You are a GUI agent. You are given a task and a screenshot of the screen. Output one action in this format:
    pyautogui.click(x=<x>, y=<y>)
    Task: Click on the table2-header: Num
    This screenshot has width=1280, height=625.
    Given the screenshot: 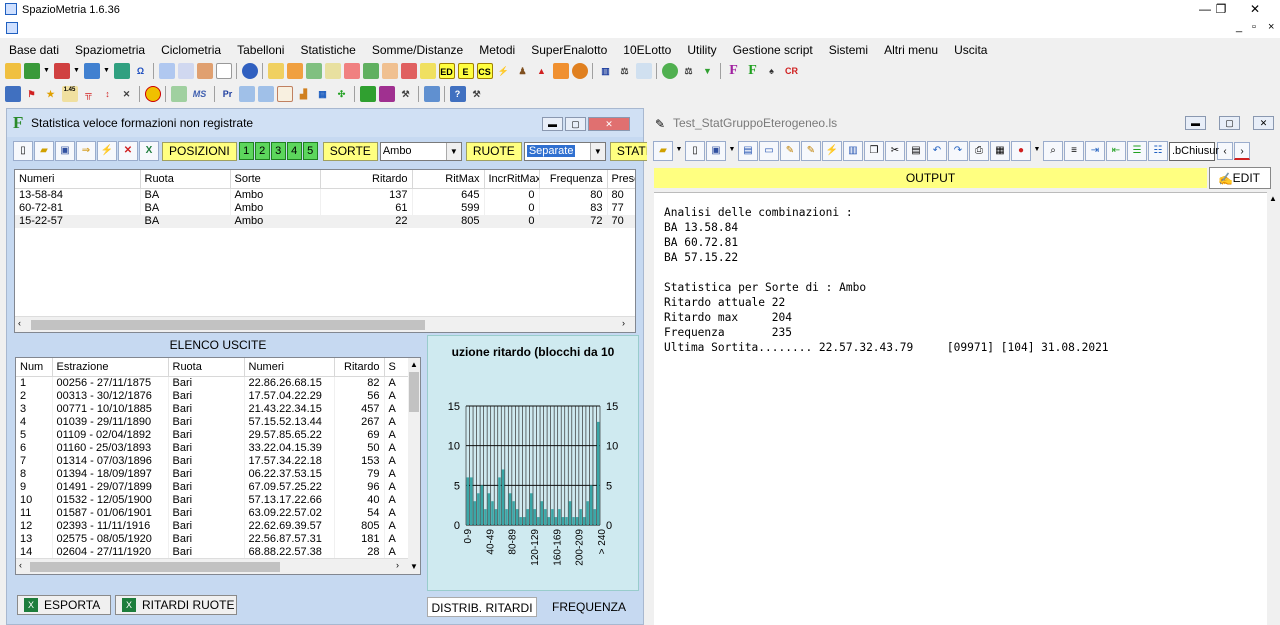 What is the action you would take?
    pyautogui.click(x=34, y=367)
    